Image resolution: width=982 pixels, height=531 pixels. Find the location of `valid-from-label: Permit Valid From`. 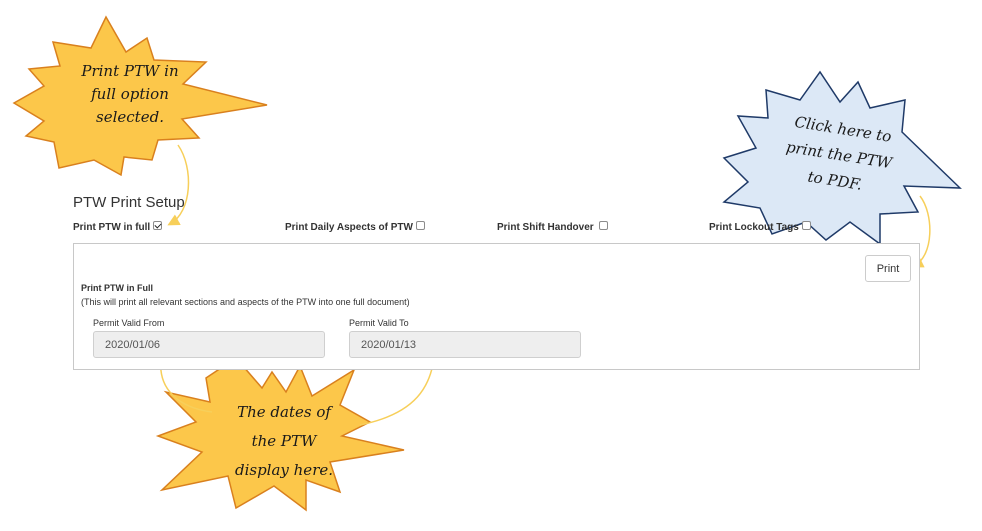

valid-from-label: Permit Valid From is located at coordinates (129, 323).